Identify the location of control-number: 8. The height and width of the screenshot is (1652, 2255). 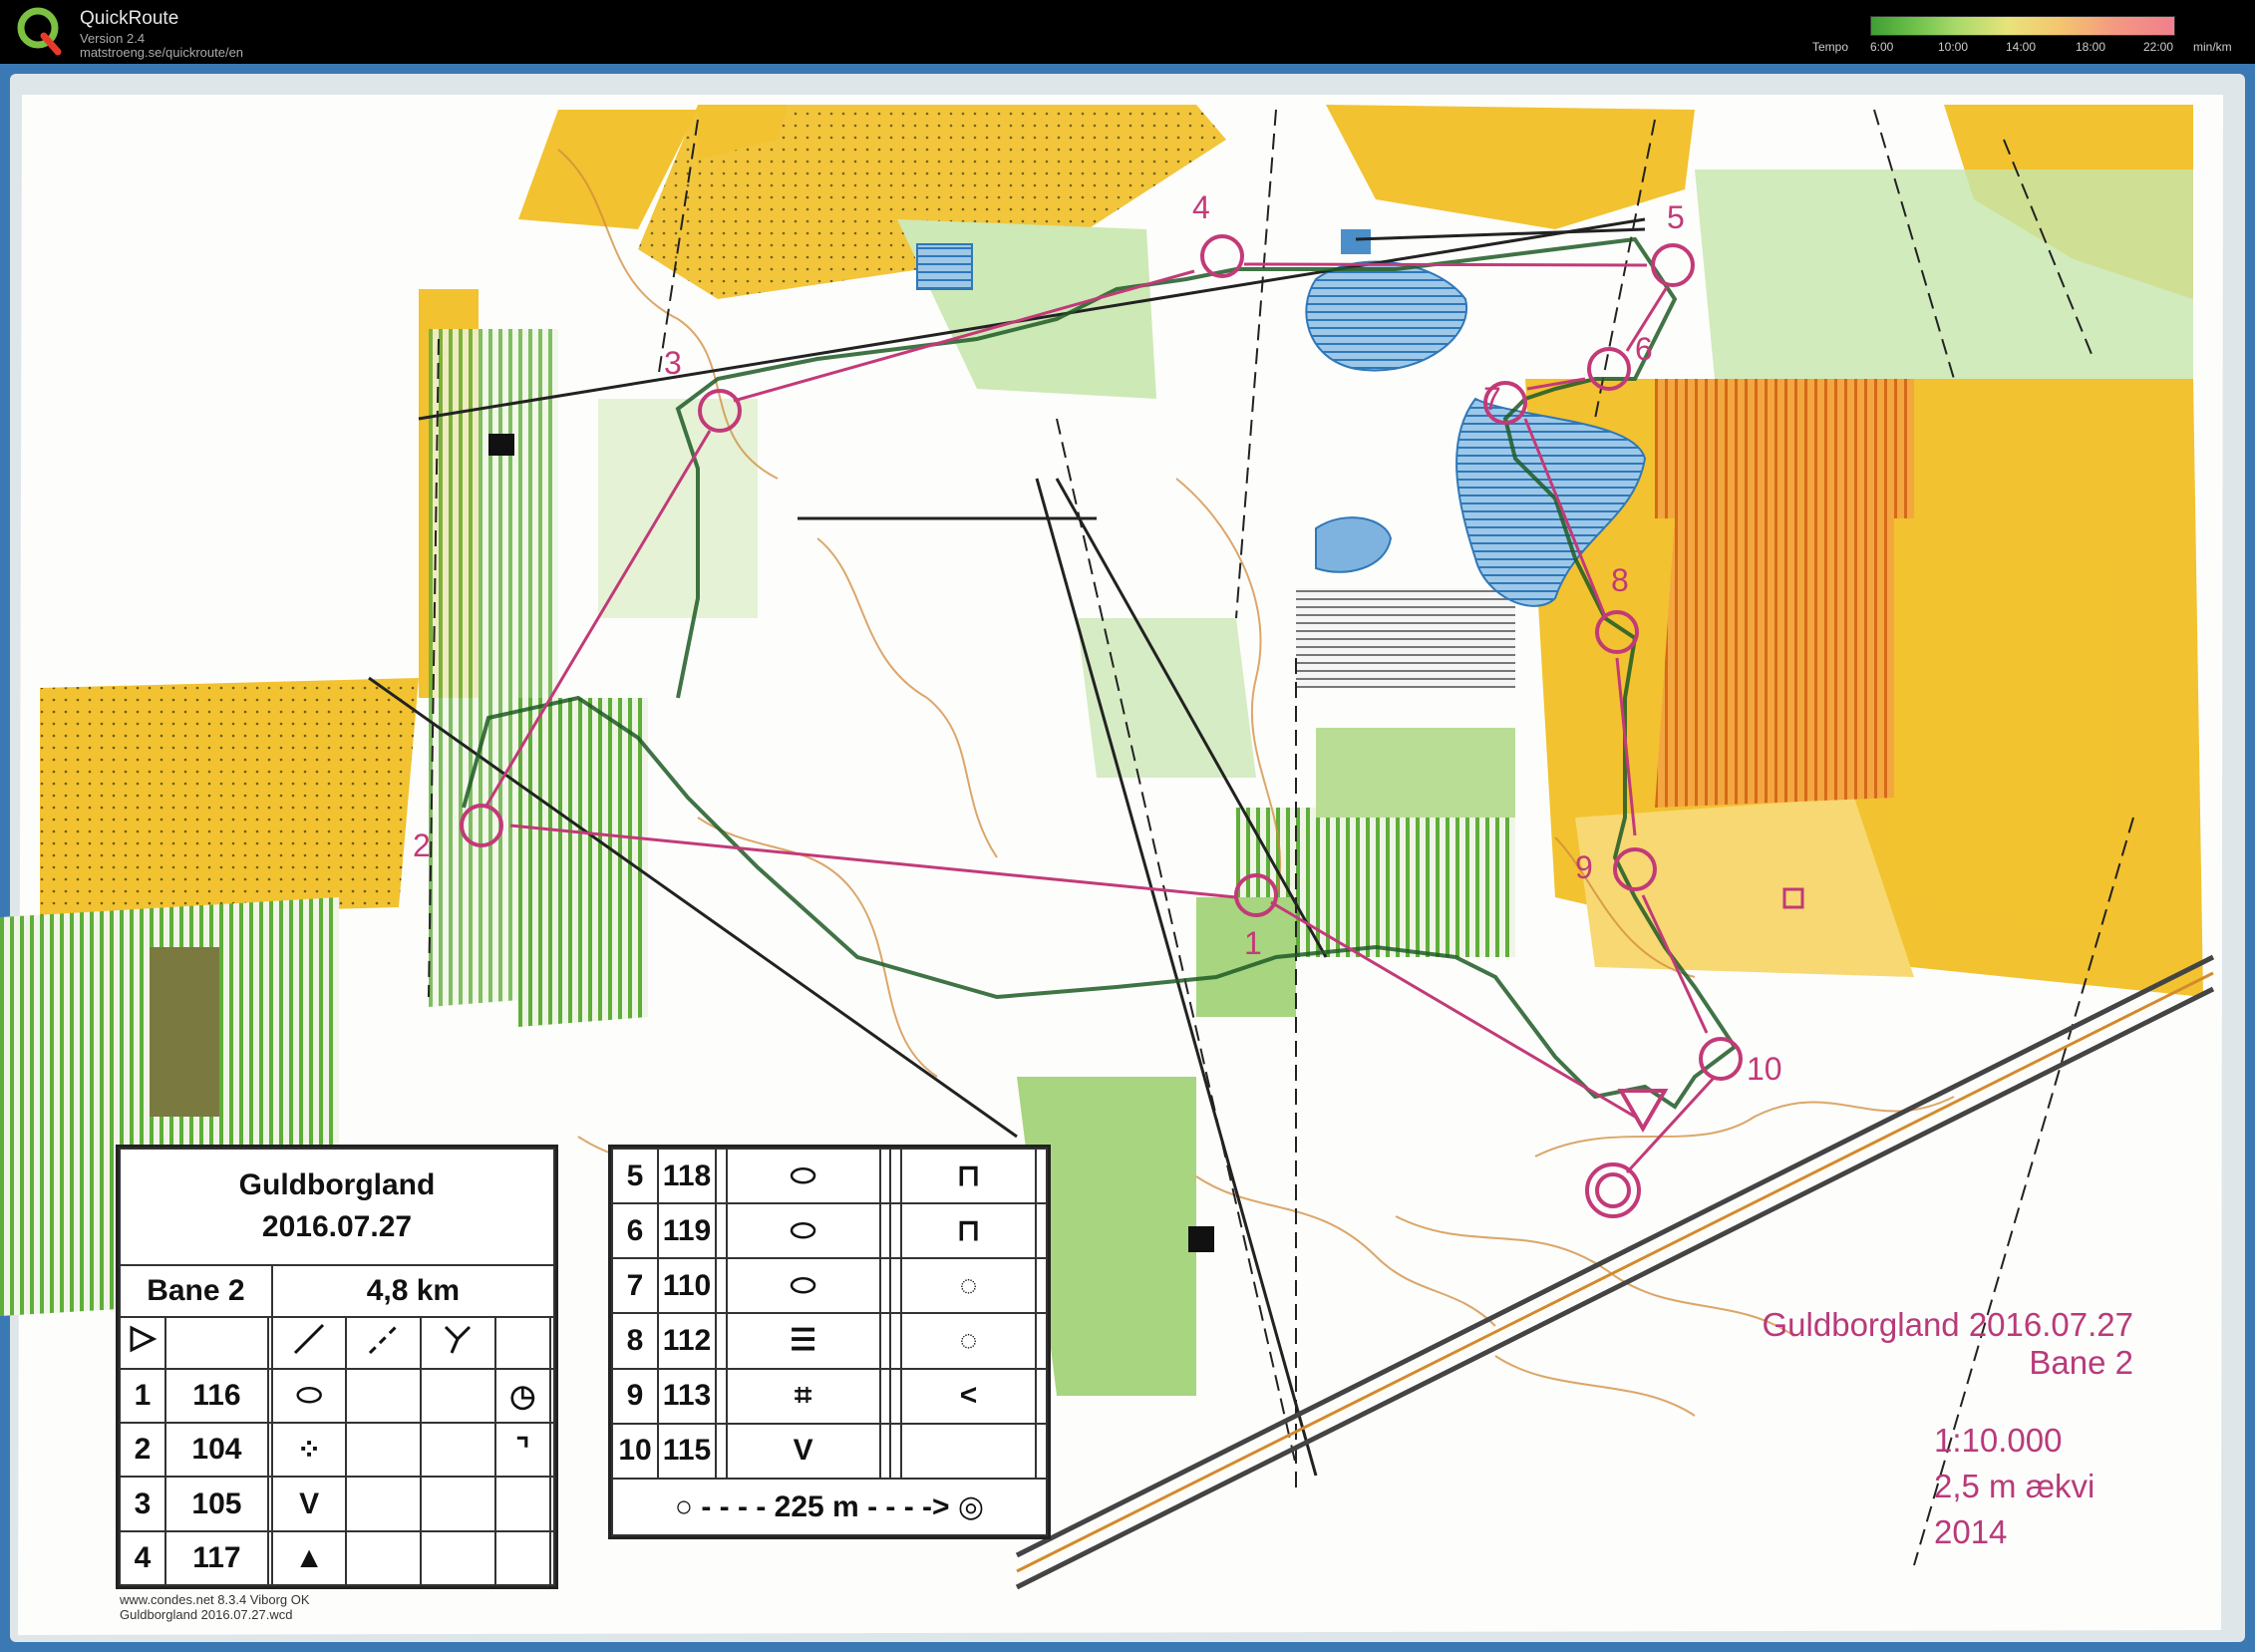
(1620, 580).